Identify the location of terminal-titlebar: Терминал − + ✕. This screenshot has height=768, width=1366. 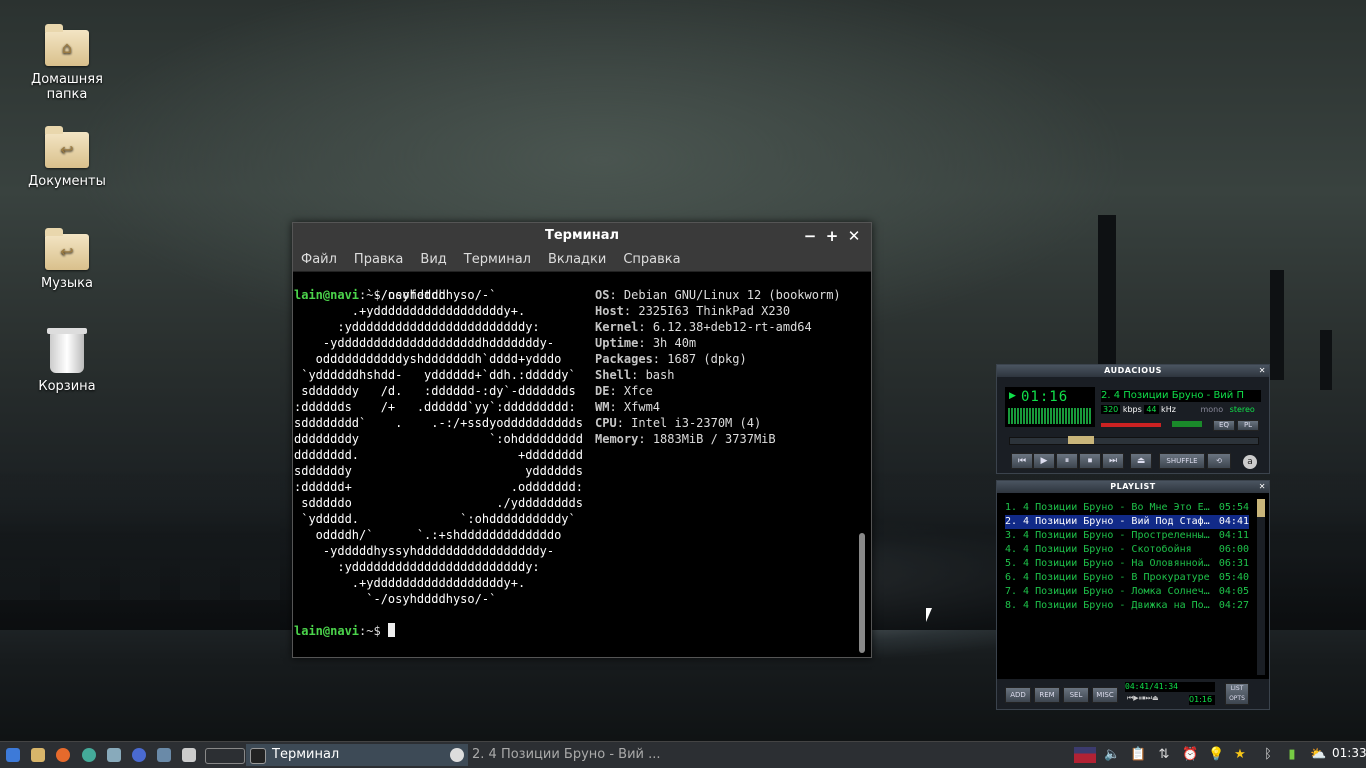
(582, 236).